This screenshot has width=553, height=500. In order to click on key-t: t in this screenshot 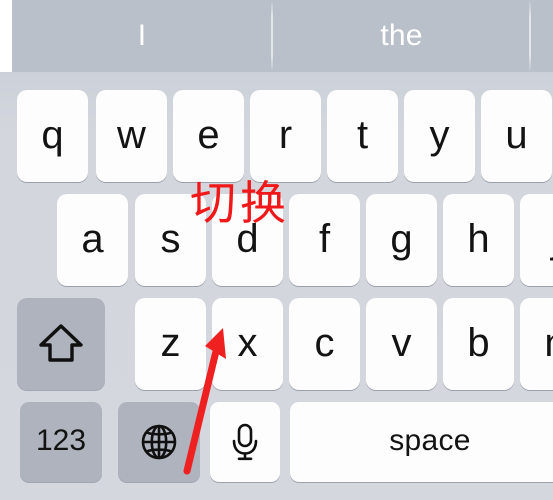, I will do `click(362, 136)`.